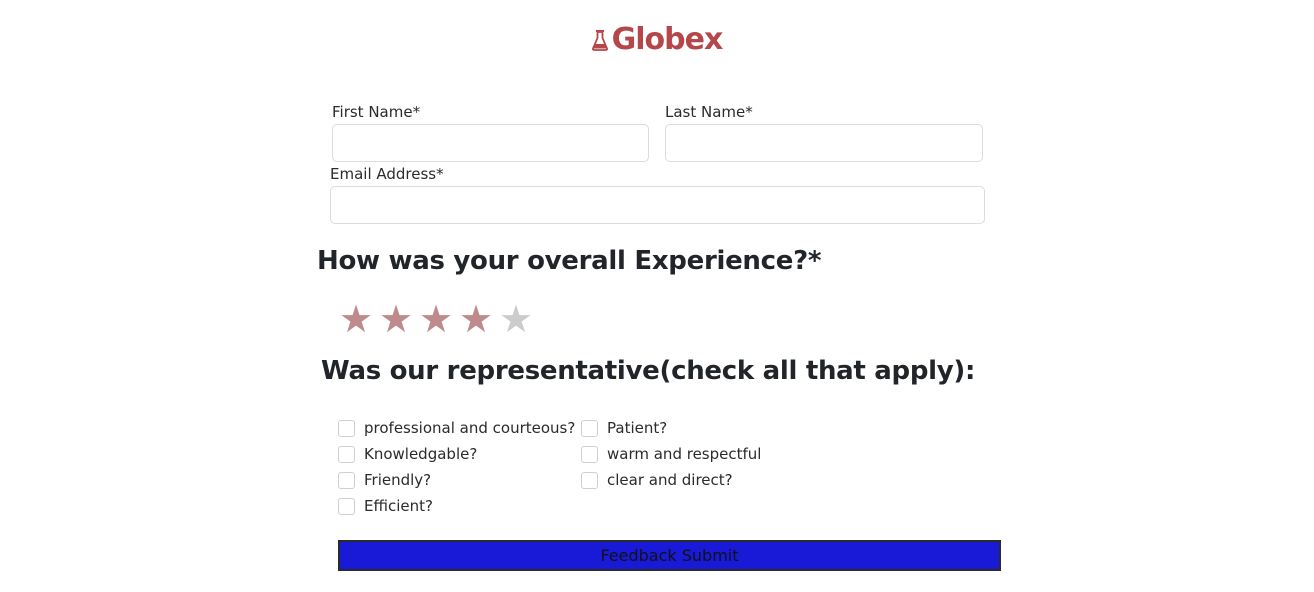 Image resolution: width=1314 pixels, height=592 pixels. I want to click on brand-name: Globex, so click(667, 39).